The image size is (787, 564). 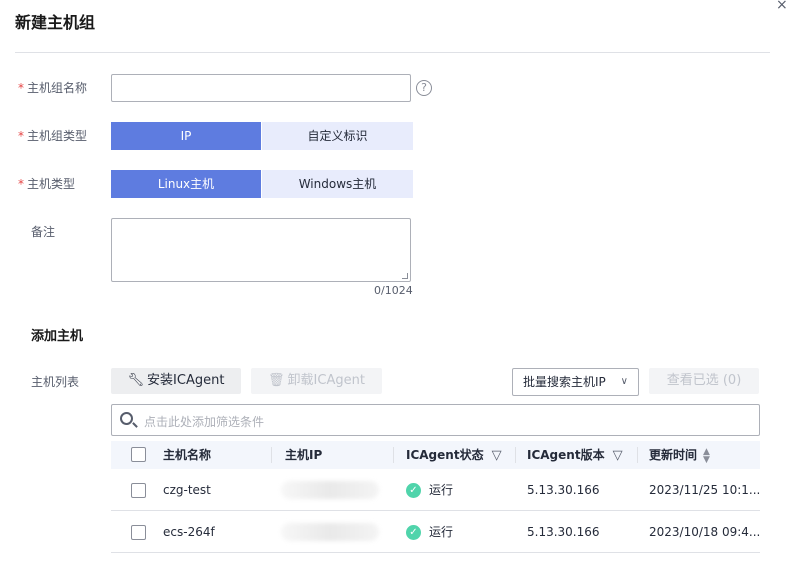 I want to click on column-updated-time-label: 更新时间, so click(x=673, y=455).